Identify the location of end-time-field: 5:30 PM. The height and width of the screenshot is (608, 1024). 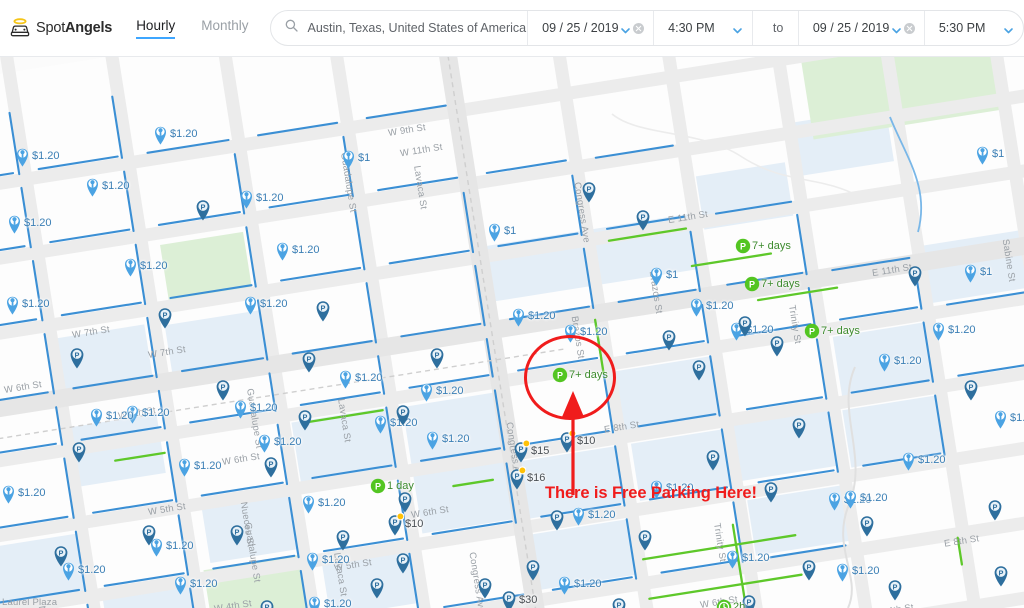
(973, 28).